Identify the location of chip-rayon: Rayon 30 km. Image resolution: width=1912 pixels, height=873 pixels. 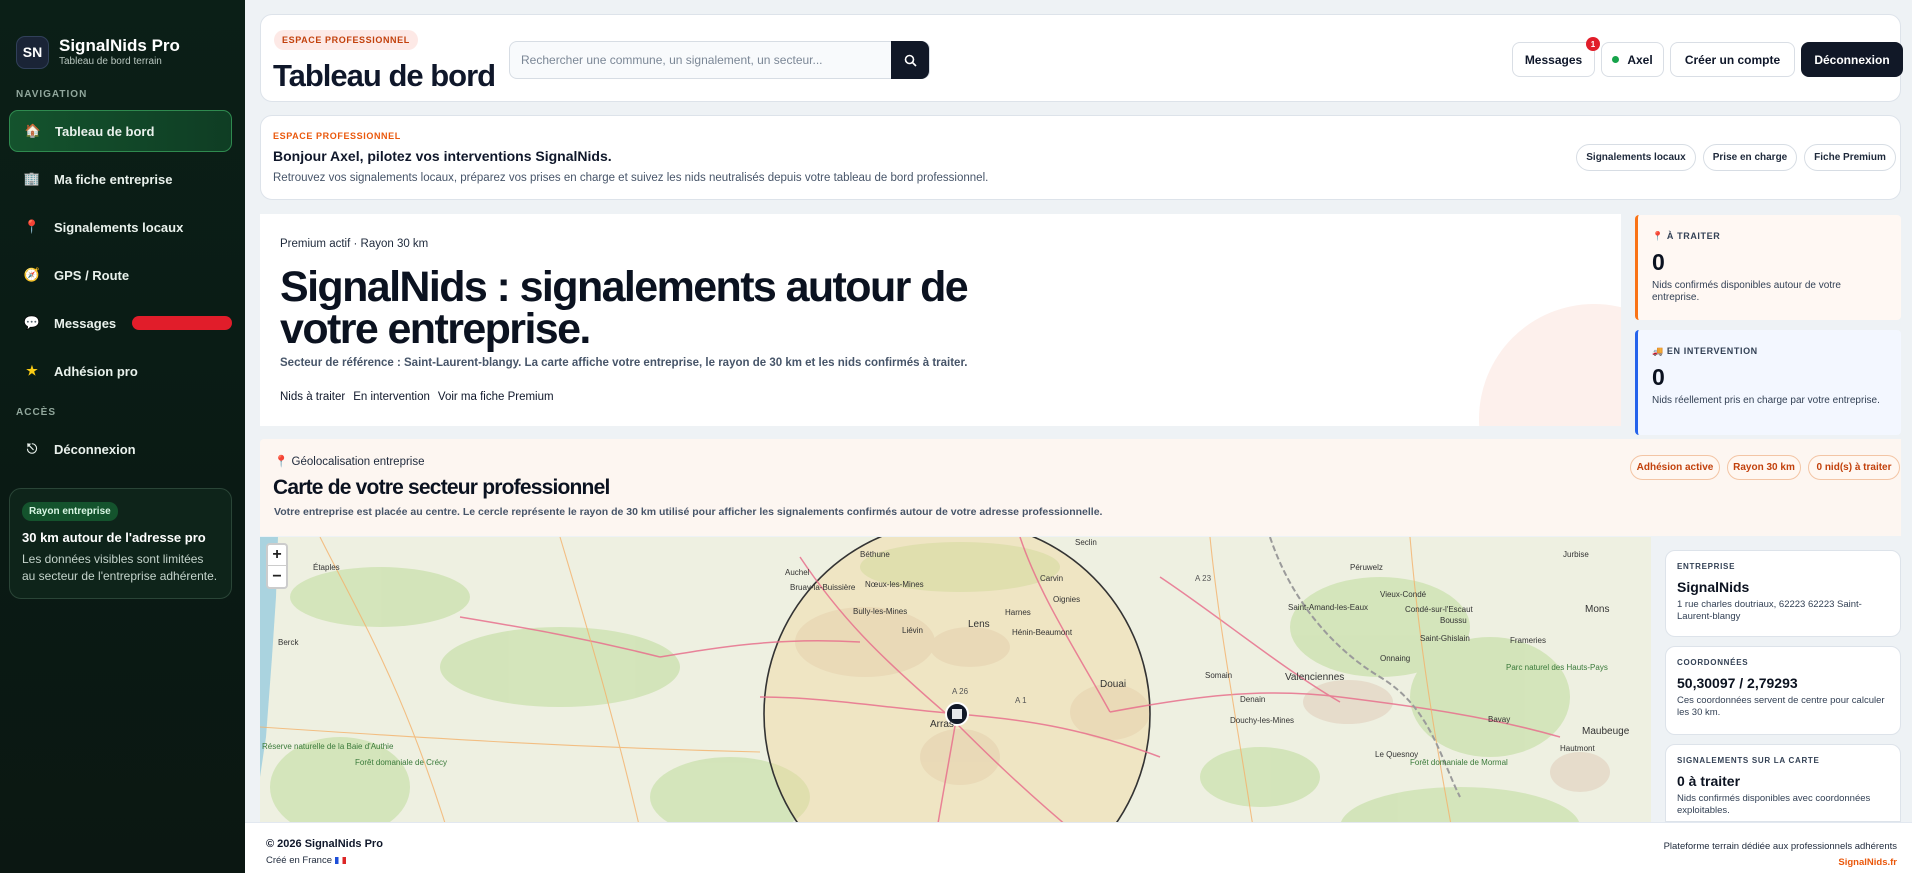
(1764, 467).